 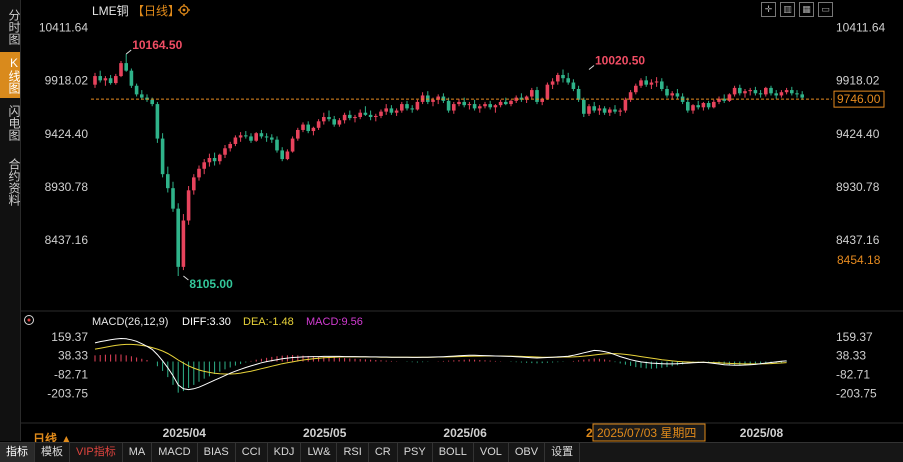 What do you see at coordinates (441, 365) in the screenshot?
I see `macd-panel` at bounding box center [441, 365].